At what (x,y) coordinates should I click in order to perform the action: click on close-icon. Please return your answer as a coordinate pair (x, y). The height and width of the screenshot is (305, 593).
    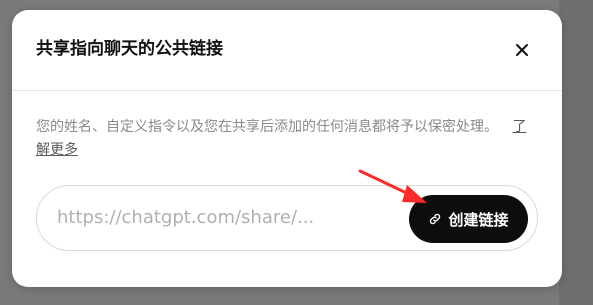
    Looking at the image, I should click on (522, 50).